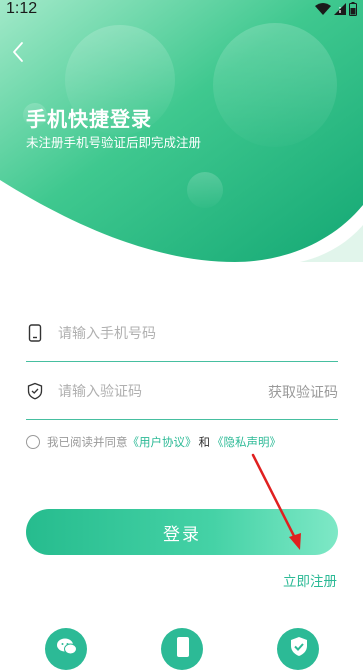 This screenshot has width=363, height=670. I want to click on agreement-and: 和, so click(204, 442).